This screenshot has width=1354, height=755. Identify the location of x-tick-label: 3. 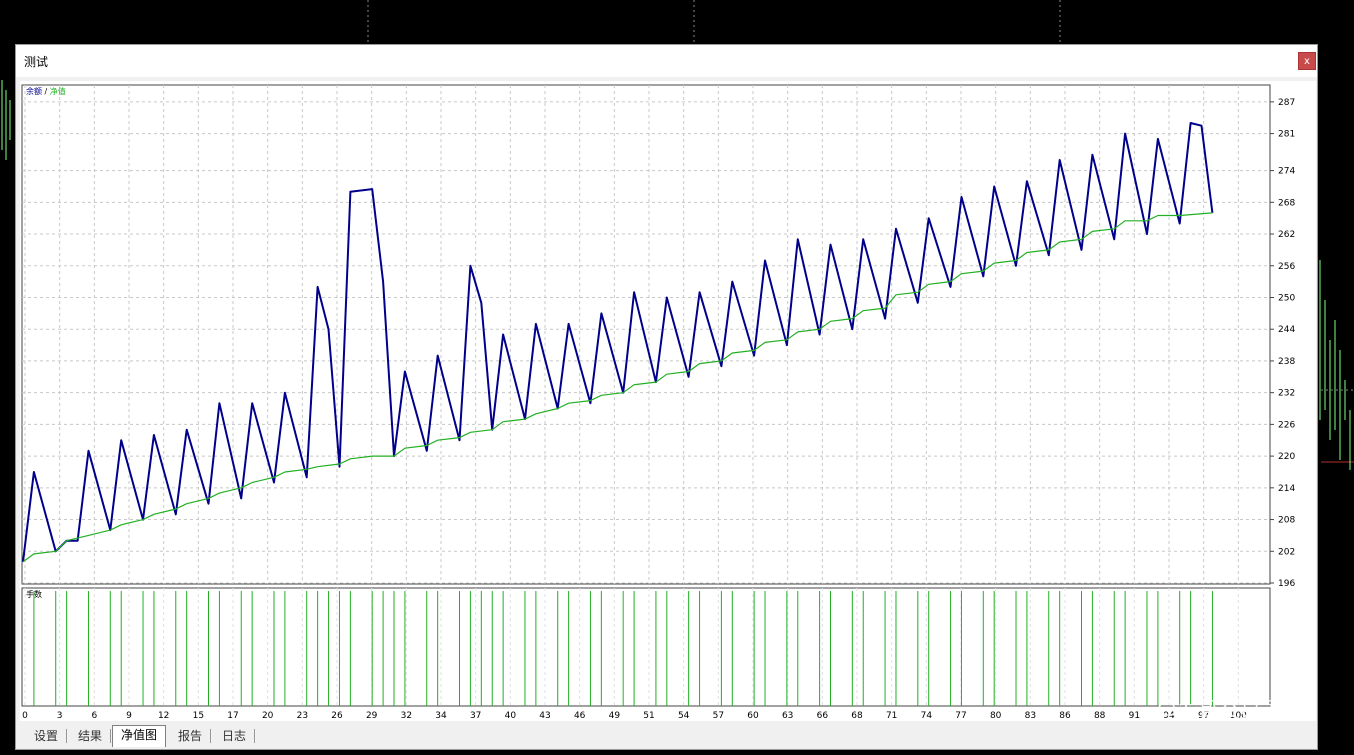
(60, 716).